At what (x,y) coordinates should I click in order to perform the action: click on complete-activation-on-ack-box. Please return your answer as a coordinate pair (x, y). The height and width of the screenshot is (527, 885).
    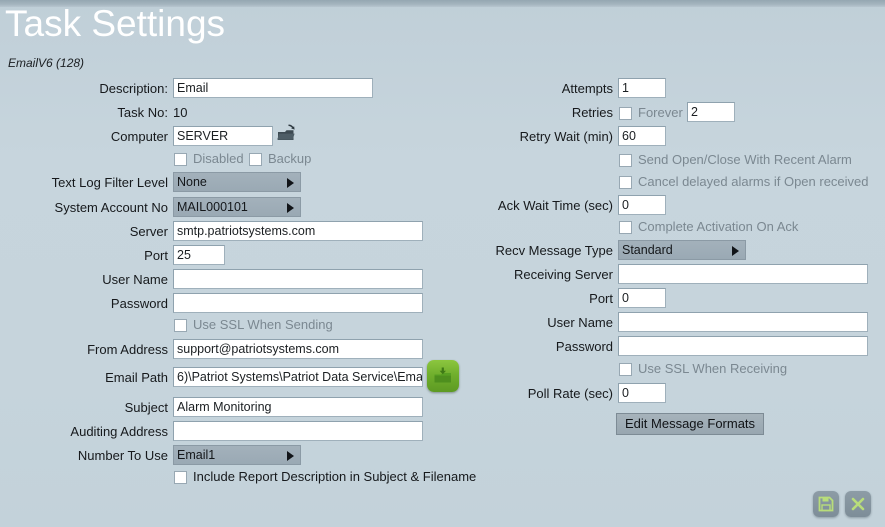
    Looking at the image, I should click on (625, 227).